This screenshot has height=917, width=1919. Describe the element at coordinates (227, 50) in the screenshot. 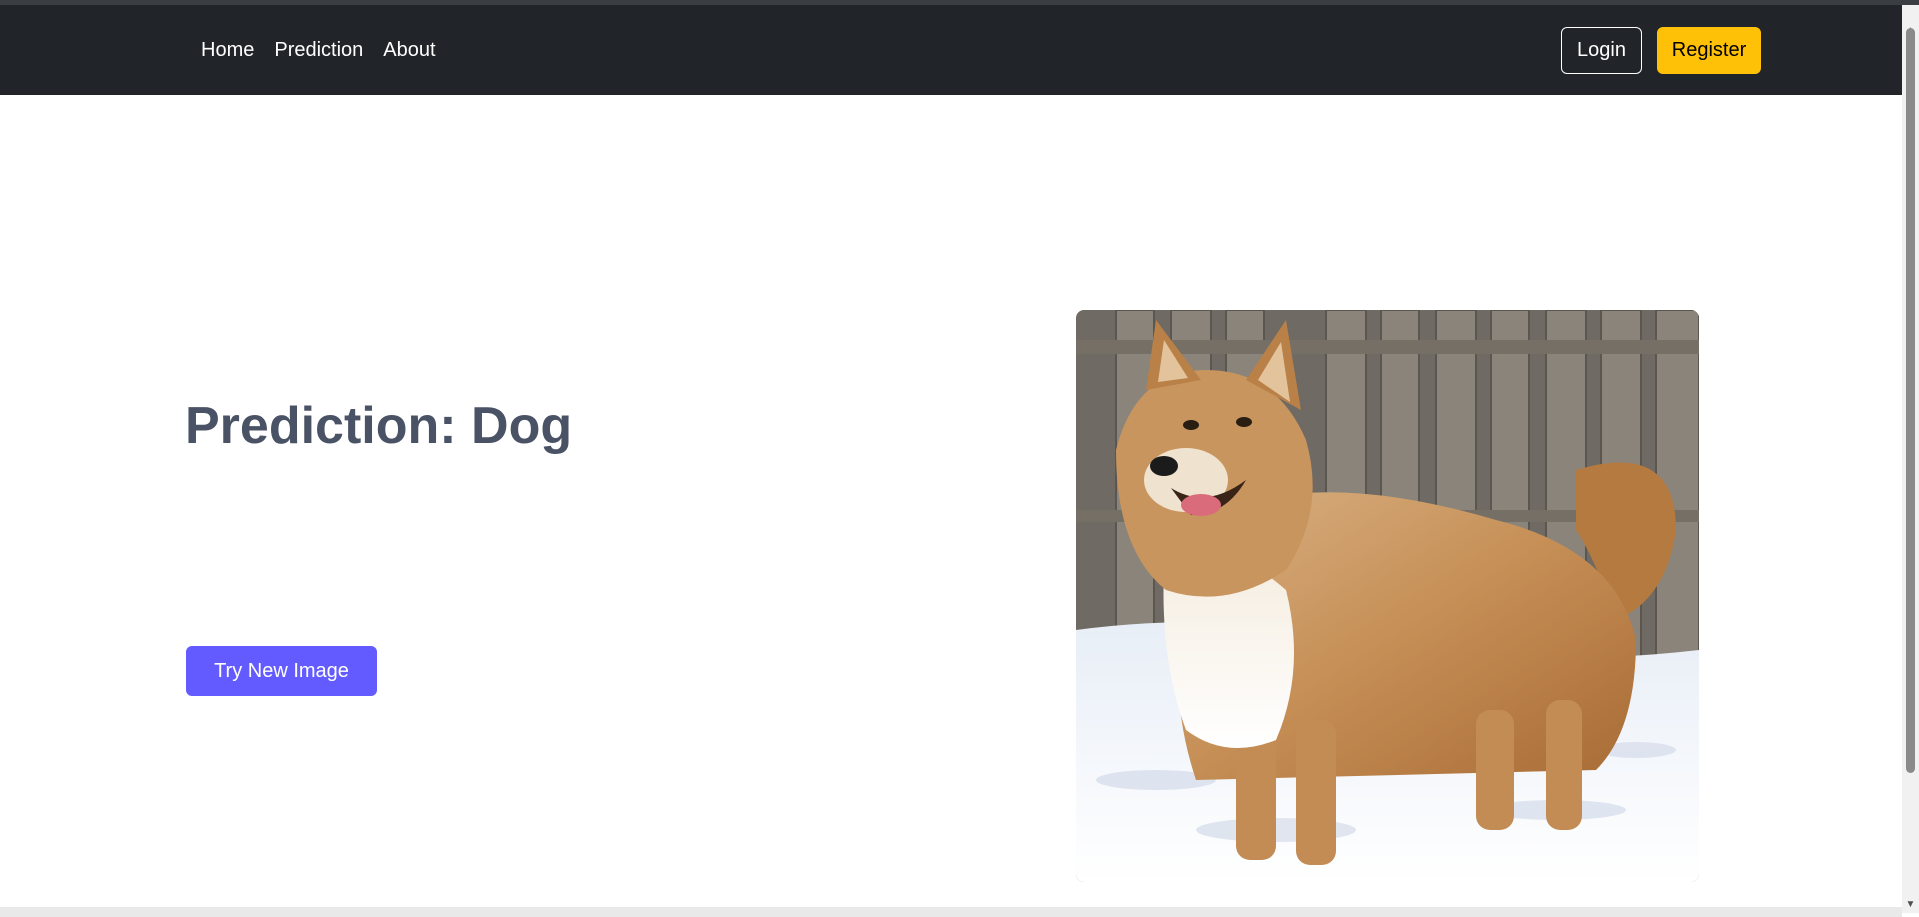

I see `nav-link-home: Home` at that location.